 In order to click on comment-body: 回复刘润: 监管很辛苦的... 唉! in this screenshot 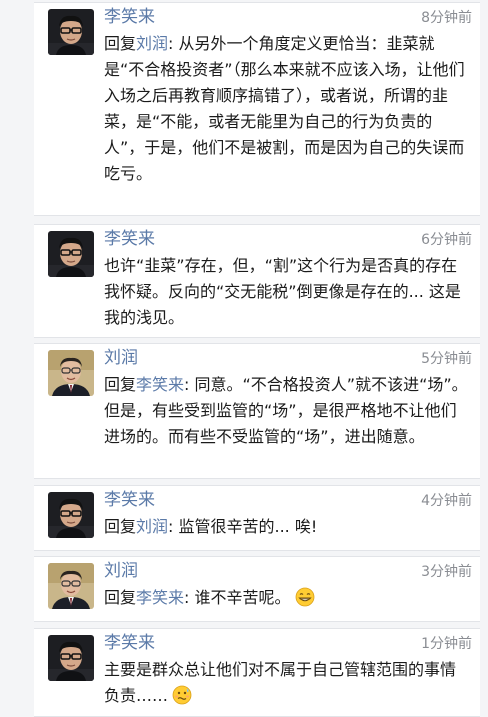, I will do `click(287, 527)`.